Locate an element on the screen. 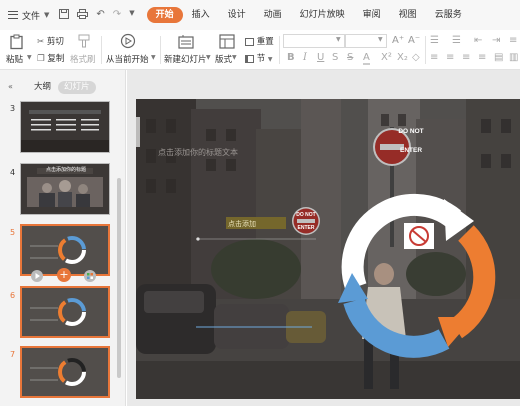 This screenshot has width=520, height=406. section-label: 节 is located at coordinates (261, 59).